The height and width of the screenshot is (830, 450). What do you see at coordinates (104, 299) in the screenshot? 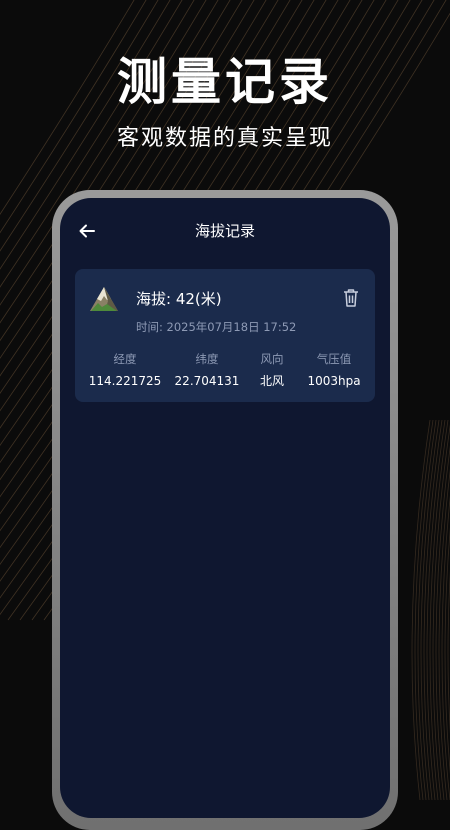
I see `mountain-icon` at bounding box center [104, 299].